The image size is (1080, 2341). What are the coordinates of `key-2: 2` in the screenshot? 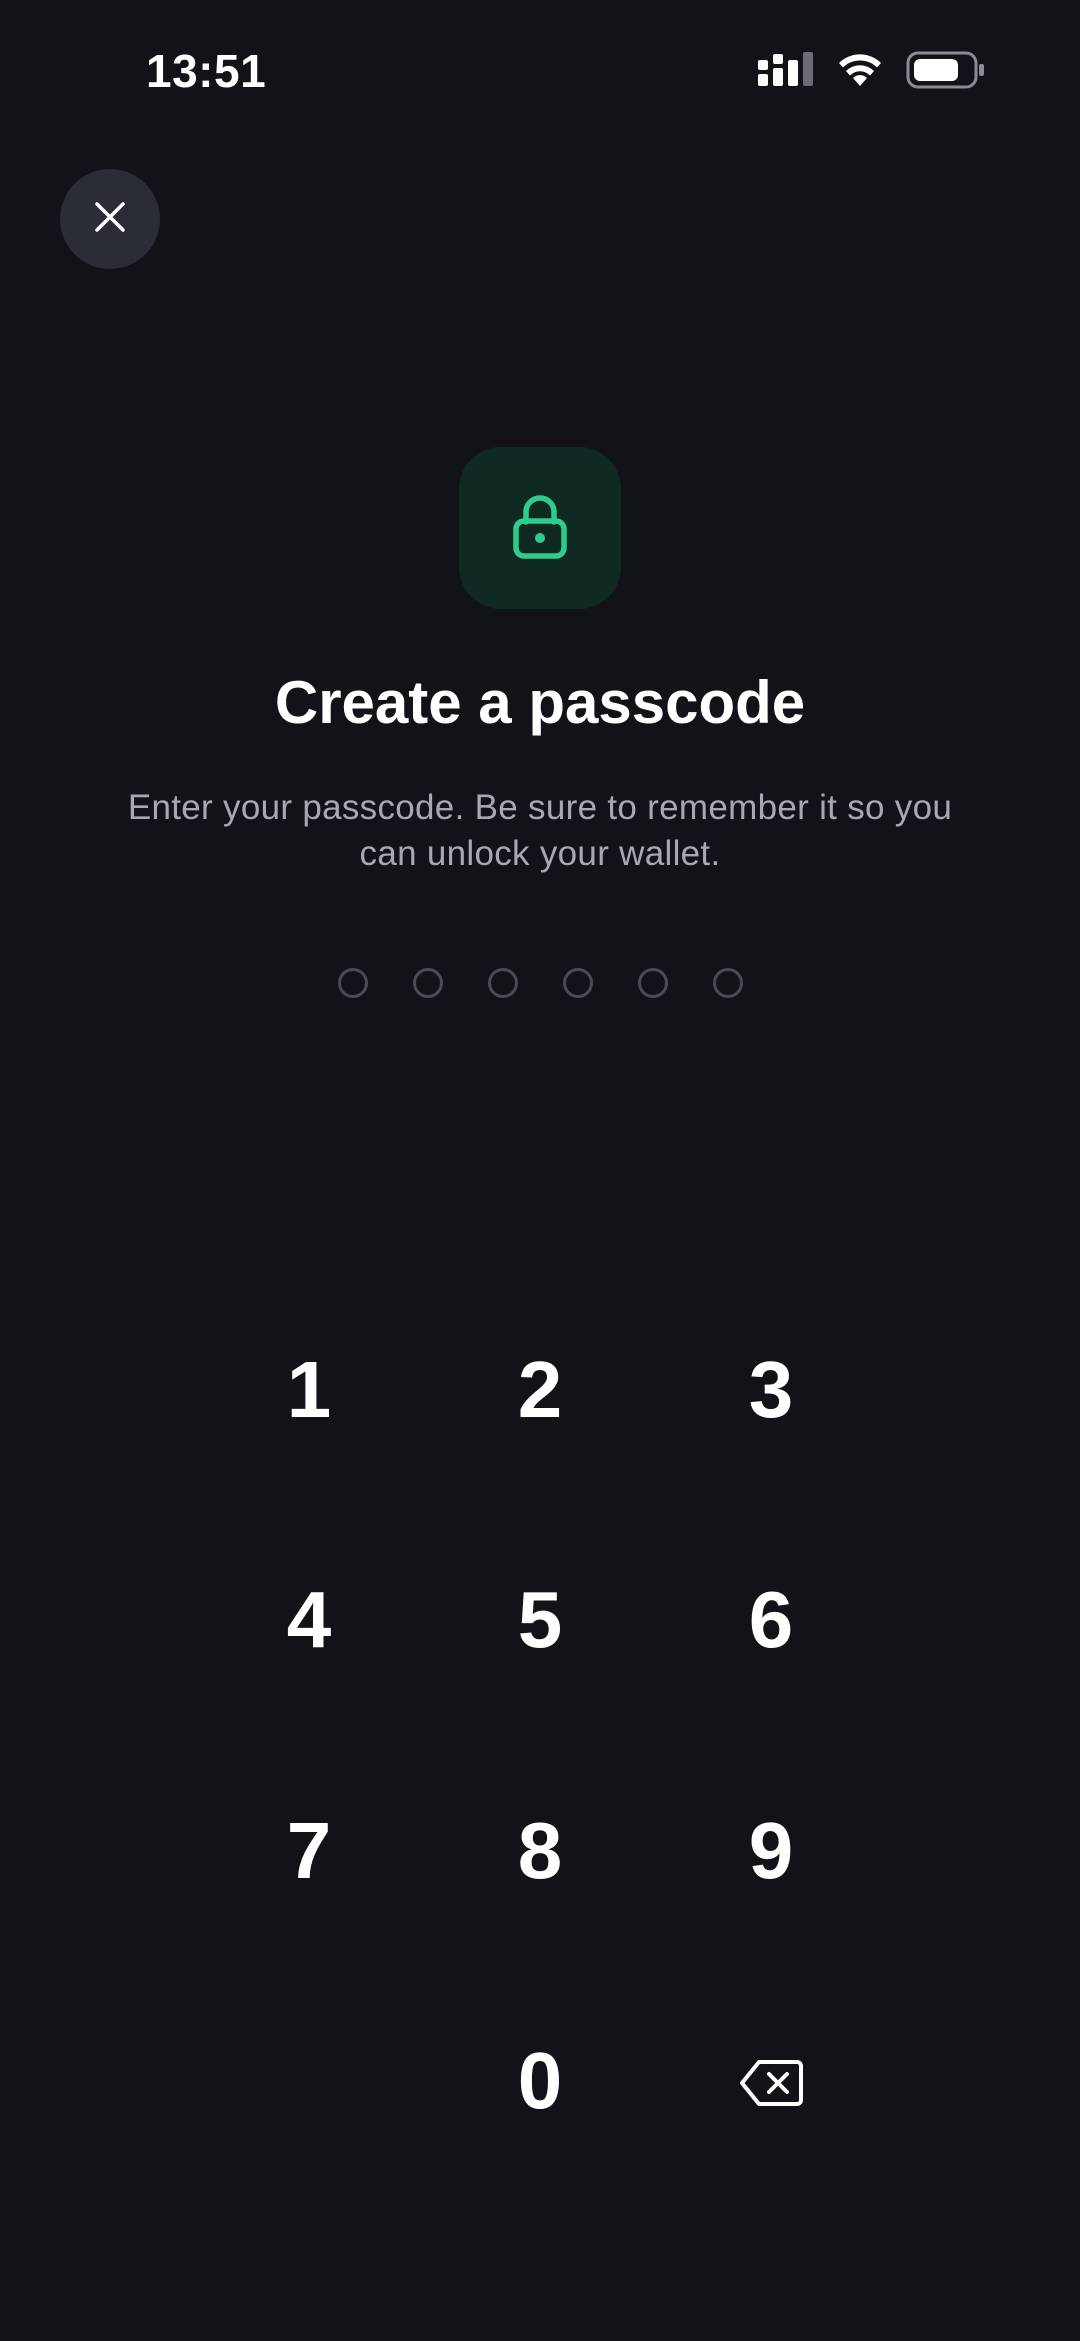 It's located at (540, 1390).